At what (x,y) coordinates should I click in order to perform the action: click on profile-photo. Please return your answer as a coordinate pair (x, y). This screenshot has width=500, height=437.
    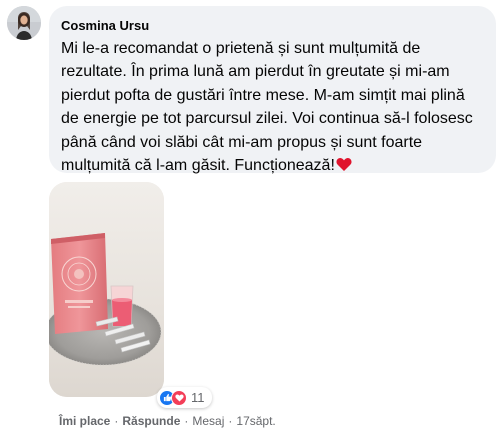
    Looking at the image, I should click on (24, 23).